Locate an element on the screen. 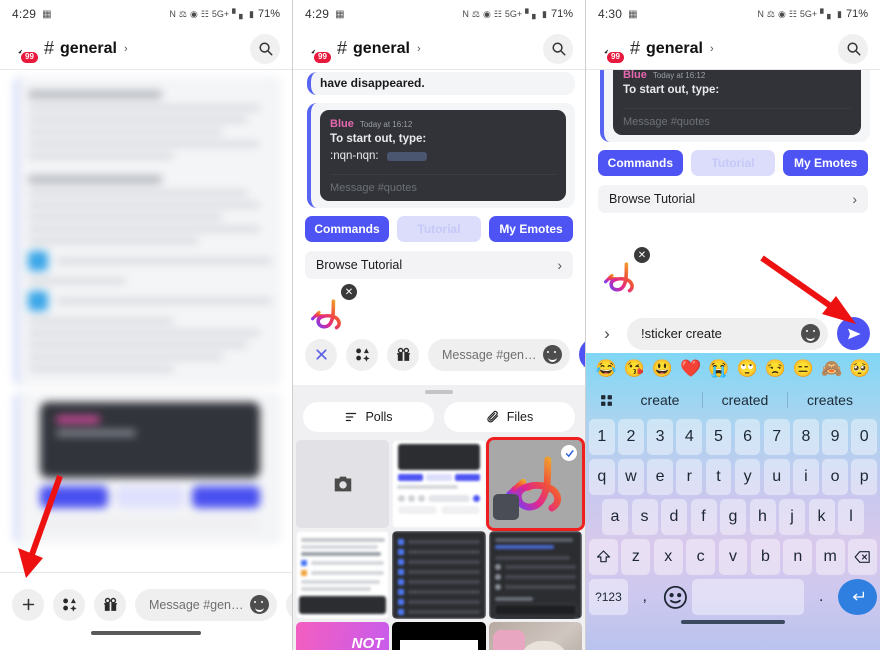  comma-key: , is located at coordinates (644, 597).